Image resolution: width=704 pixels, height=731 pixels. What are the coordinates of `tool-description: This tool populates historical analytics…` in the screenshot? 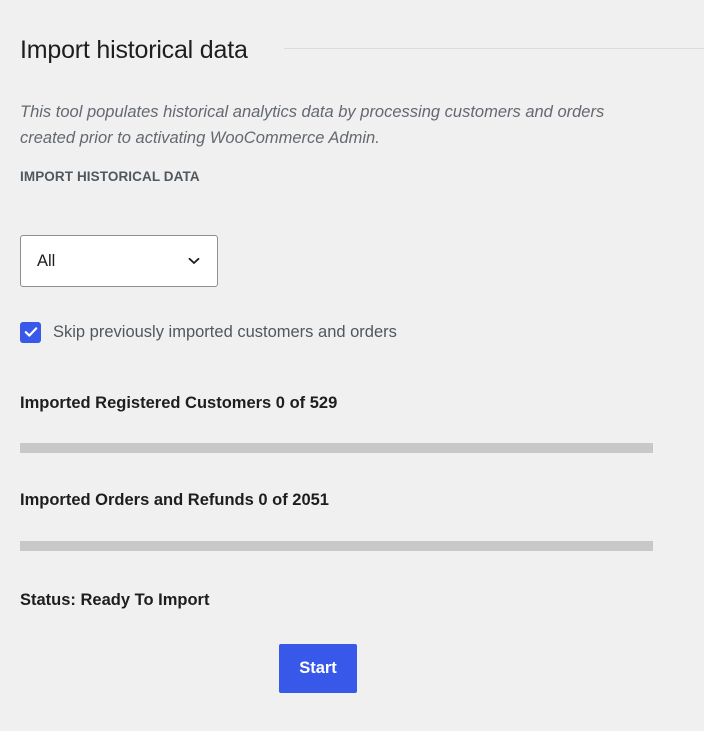 It's located at (312, 125).